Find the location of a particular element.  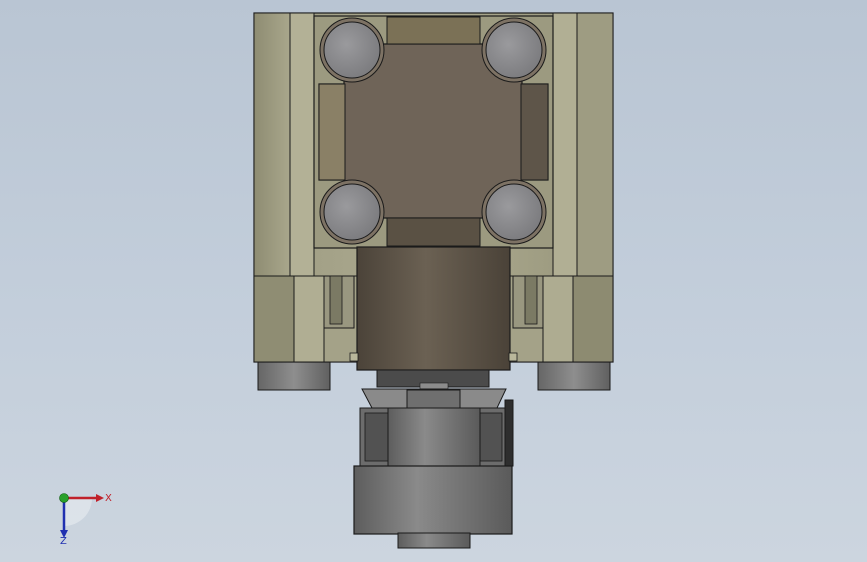

z-axis-label: Z is located at coordinates (63, 541).